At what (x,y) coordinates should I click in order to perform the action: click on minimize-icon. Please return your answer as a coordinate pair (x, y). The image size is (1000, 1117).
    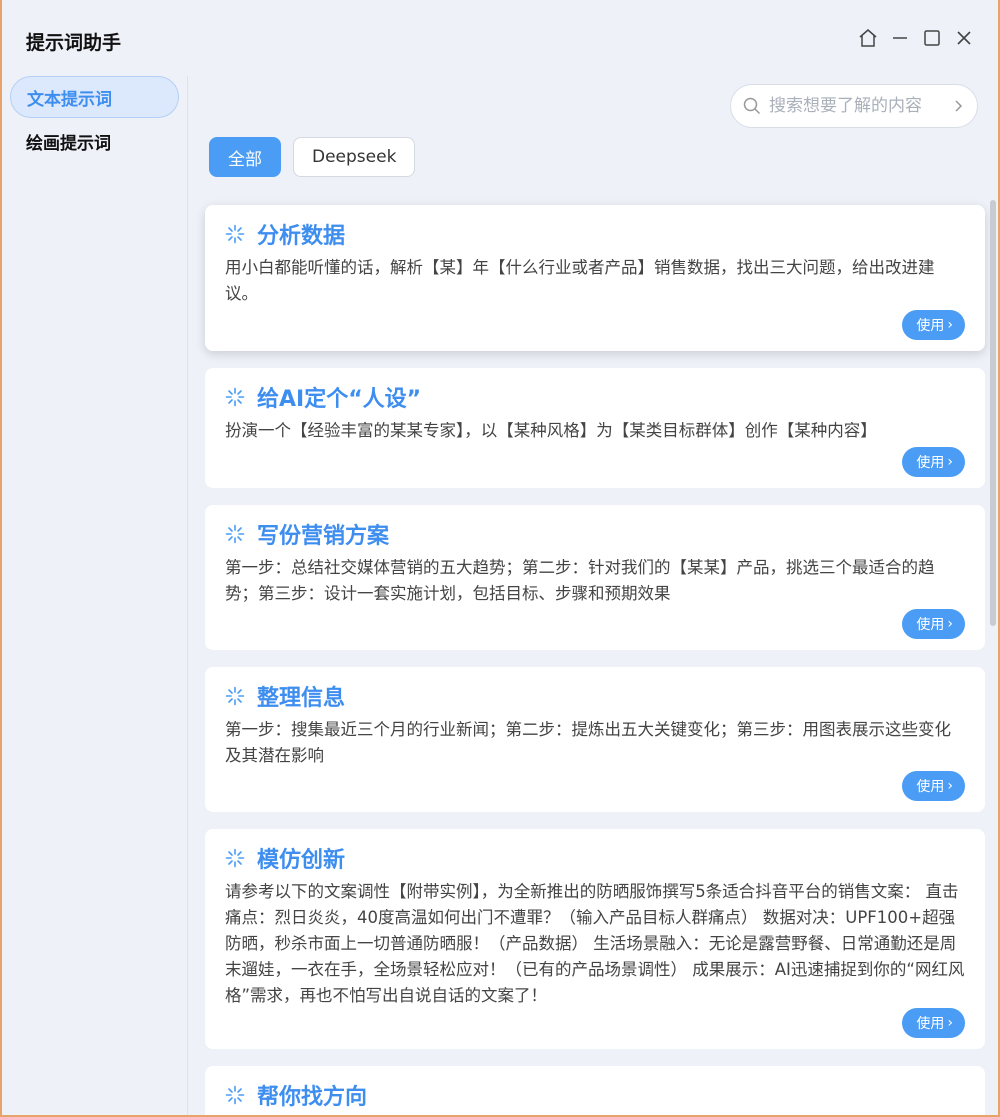
    Looking at the image, I should click on (900, 38).